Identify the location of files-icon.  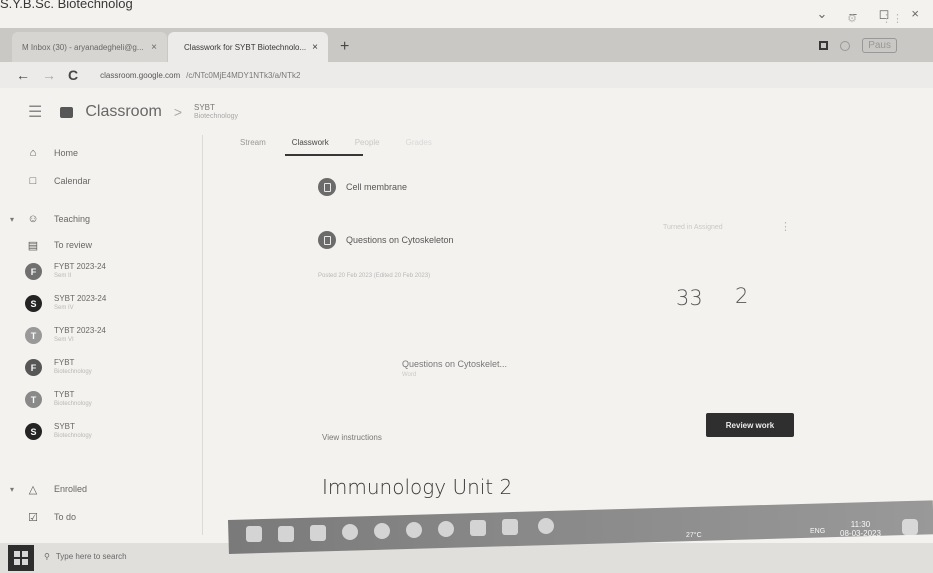
(510, 527).